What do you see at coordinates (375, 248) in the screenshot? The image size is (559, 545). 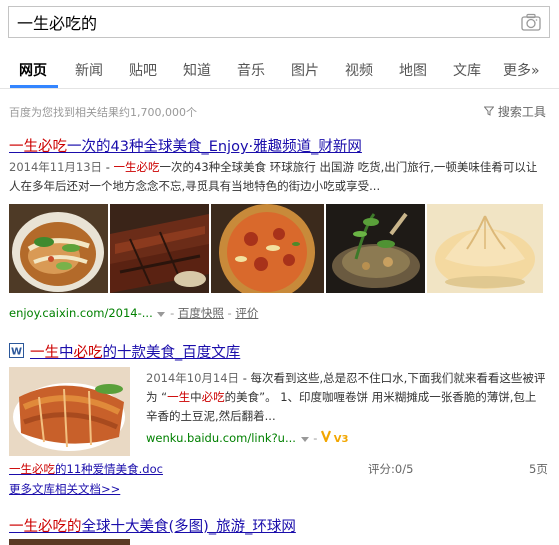 I see `food-image-herbs` at bounding box center [375, 248].